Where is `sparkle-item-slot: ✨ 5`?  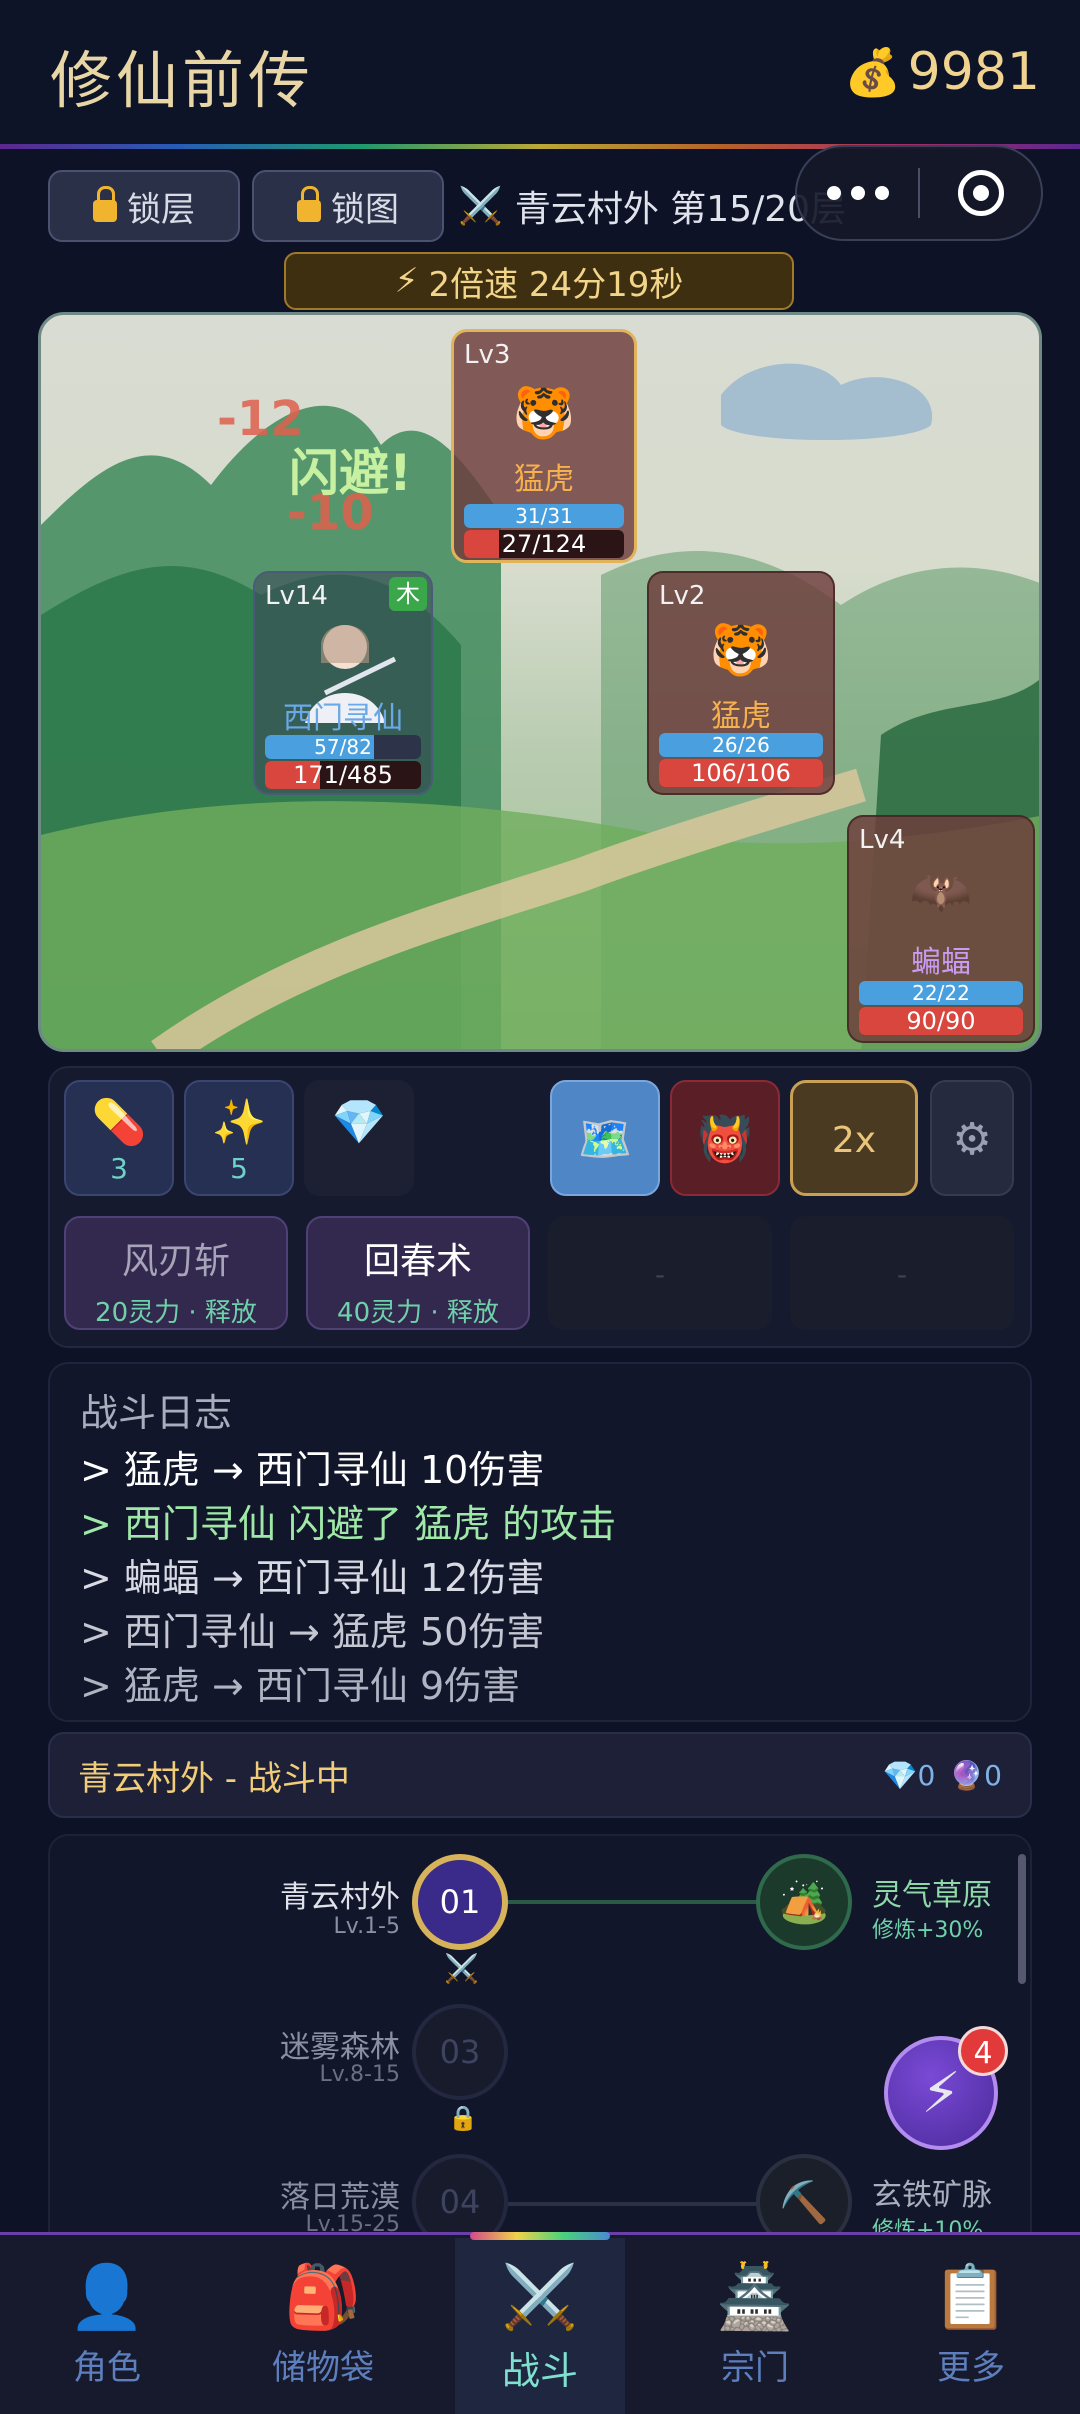
sparkle-item-slot: ✨ 5 is located at coordinates (239, 1138).